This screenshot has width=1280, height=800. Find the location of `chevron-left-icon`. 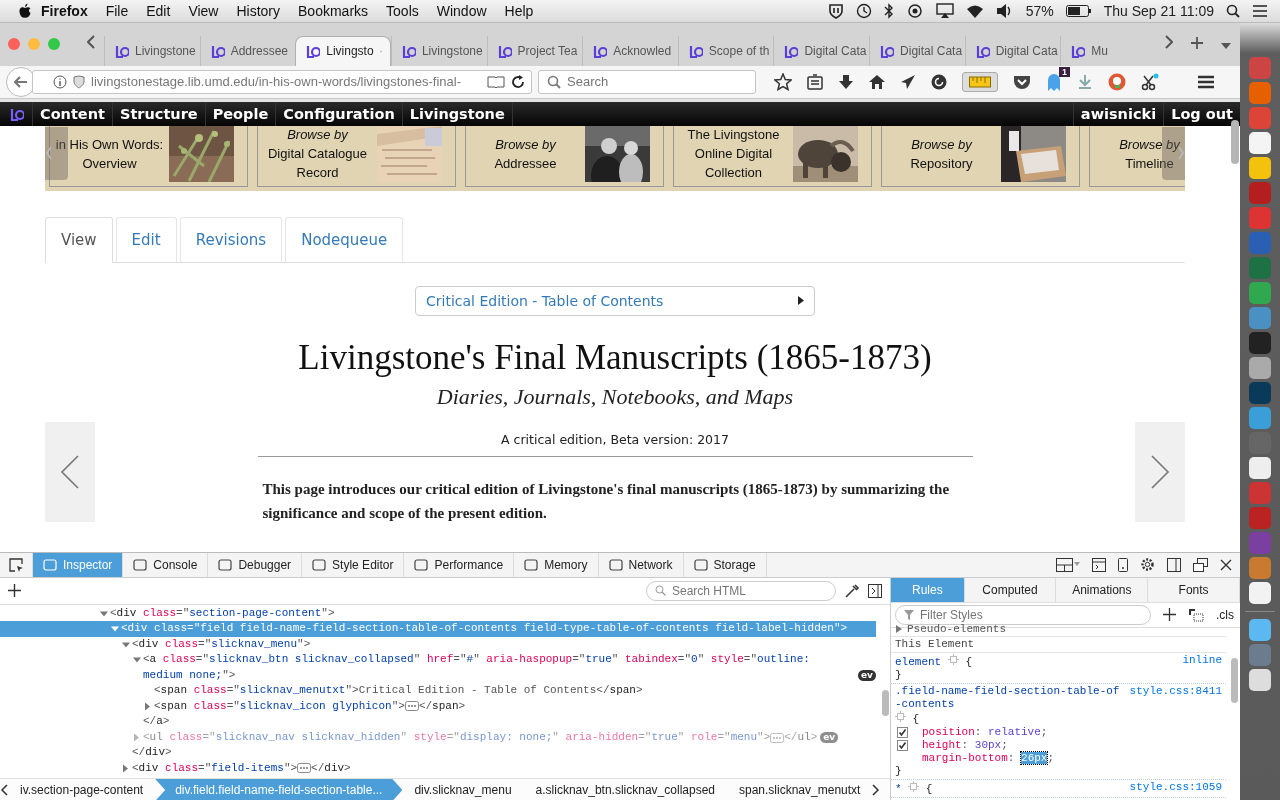

chevron-left-icon is located at coordinates (4, 790).